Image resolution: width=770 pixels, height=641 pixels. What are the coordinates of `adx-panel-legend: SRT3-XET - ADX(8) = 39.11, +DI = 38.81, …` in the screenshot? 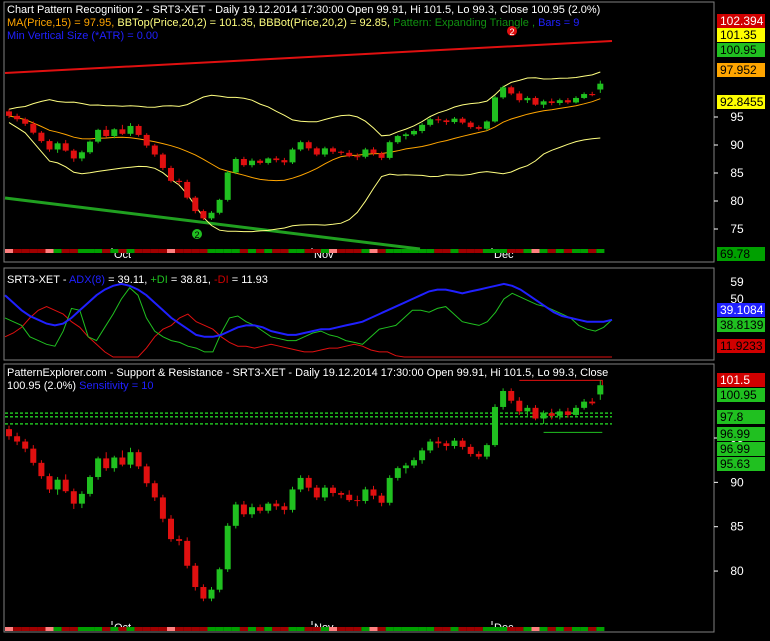 It's located at (137, 280).